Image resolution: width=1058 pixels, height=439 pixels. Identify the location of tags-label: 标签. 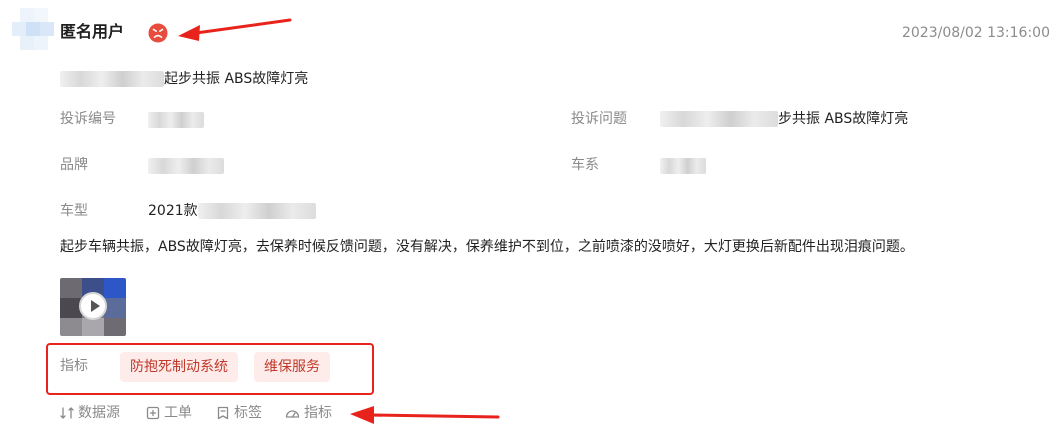
(248, 413).